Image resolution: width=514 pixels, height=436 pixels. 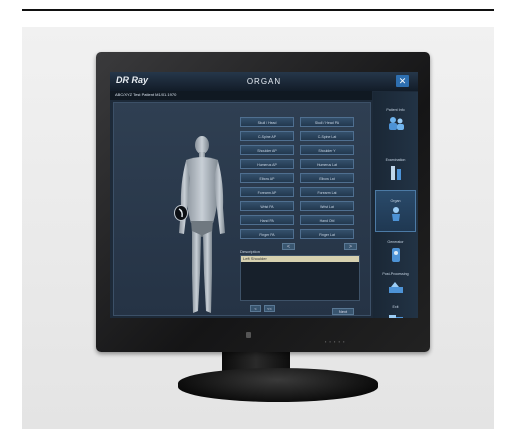 What do you see at coordinates (267, 136) in the screenshot?
I see `organ-button: C-Spine AP` at bounding box center [267, 136].